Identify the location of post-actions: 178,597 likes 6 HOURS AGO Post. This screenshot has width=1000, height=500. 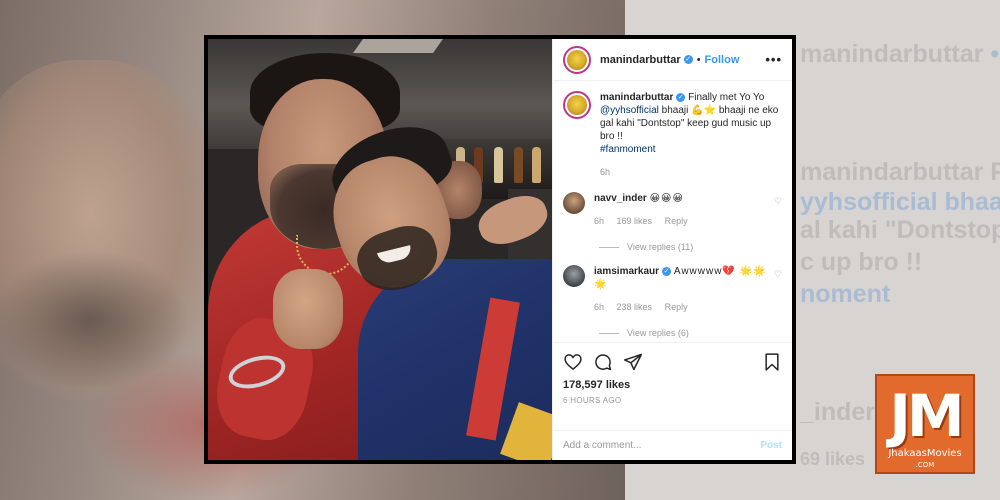
(672, 401).